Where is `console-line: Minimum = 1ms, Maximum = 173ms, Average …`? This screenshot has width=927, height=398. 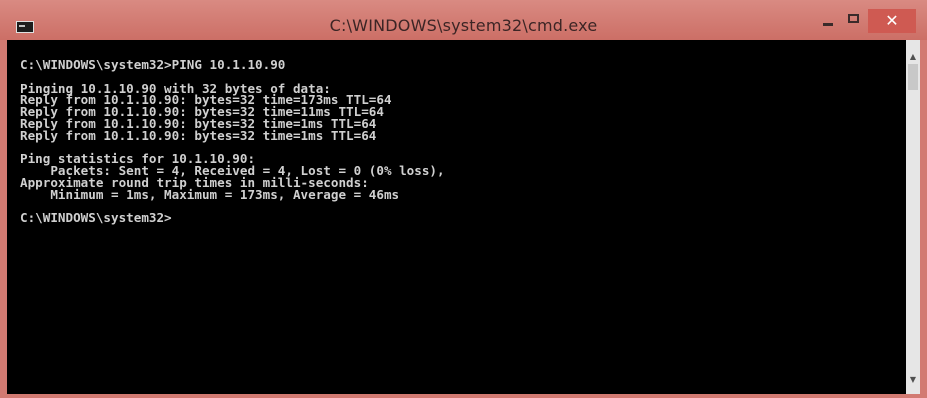 console-line: Minimum = 1ms, Maximum = 173ms, Average … is located at coordinates (210, 194).